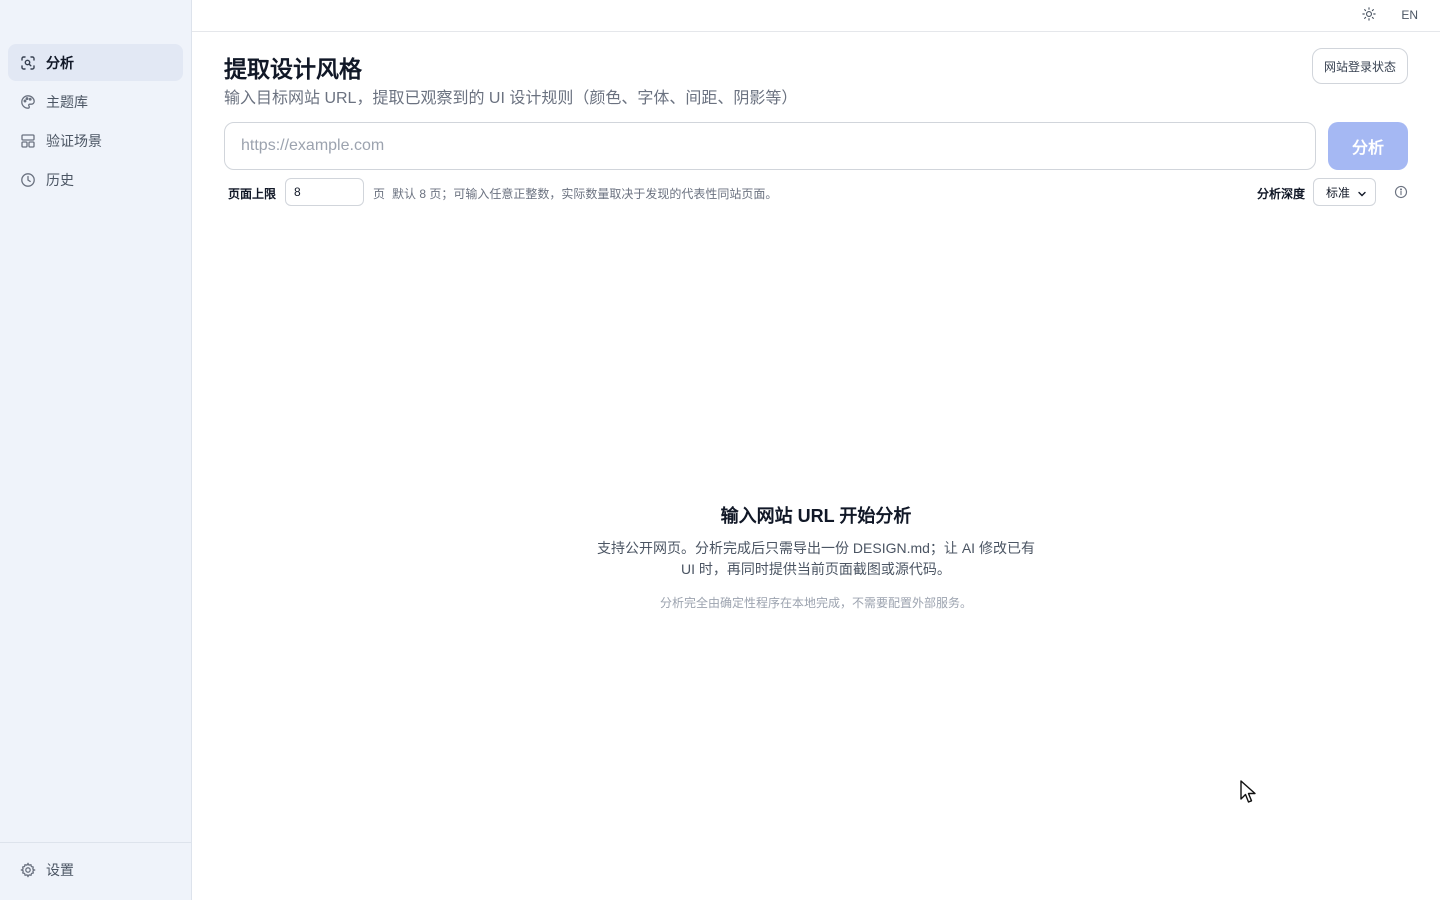  What do you see at coordinates (60, 869) in the screenshot?
I see `sidebar-item-label: 设置` at bounding box center [60, 869].